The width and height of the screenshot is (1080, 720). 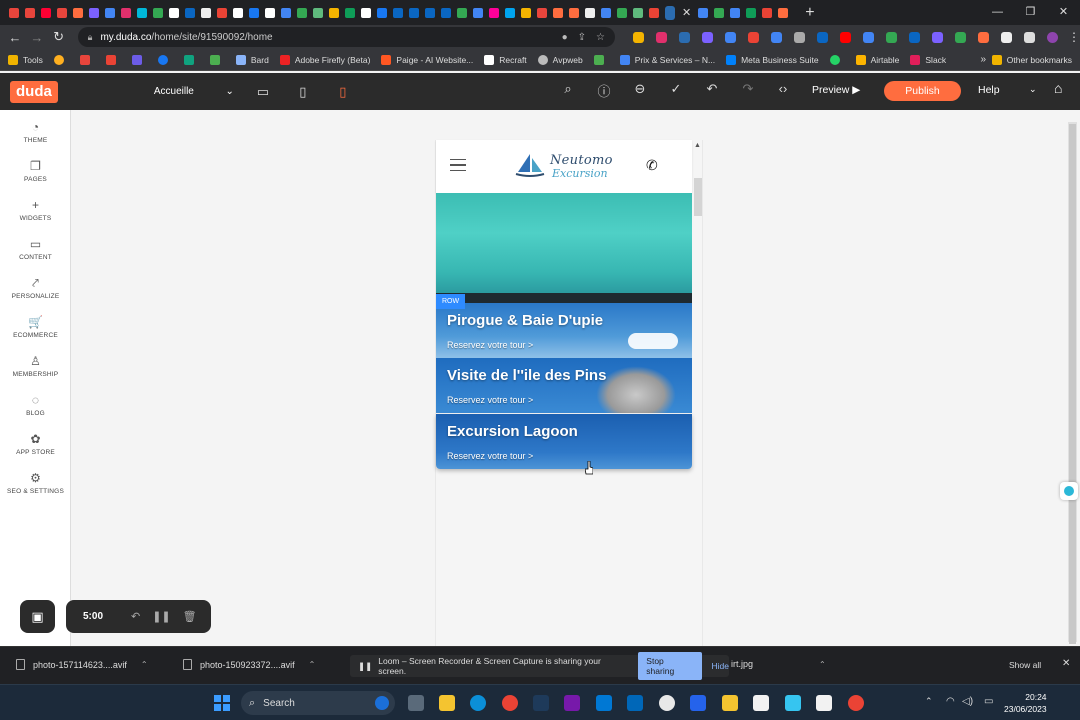 I want to click on bookmark-item: Adobe Firefly (Beta), so click(x=324, y=59).